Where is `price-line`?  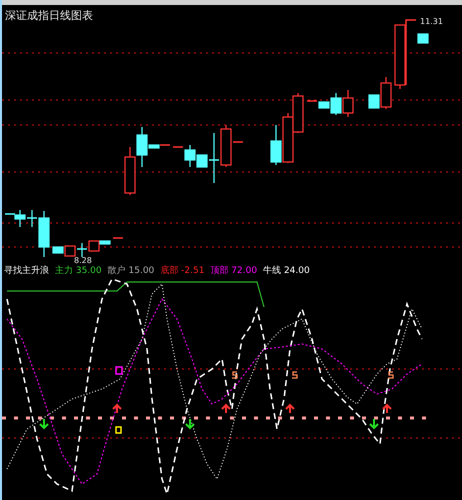 price-line is located at coordinates (410, 52).